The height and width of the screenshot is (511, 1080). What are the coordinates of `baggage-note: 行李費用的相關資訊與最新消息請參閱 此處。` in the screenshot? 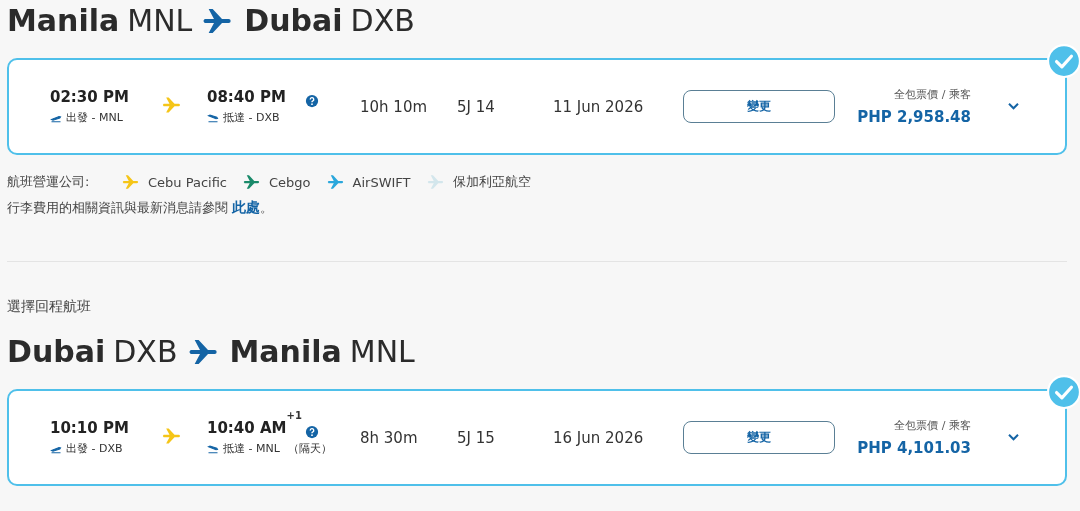 It's located at (141, 208).